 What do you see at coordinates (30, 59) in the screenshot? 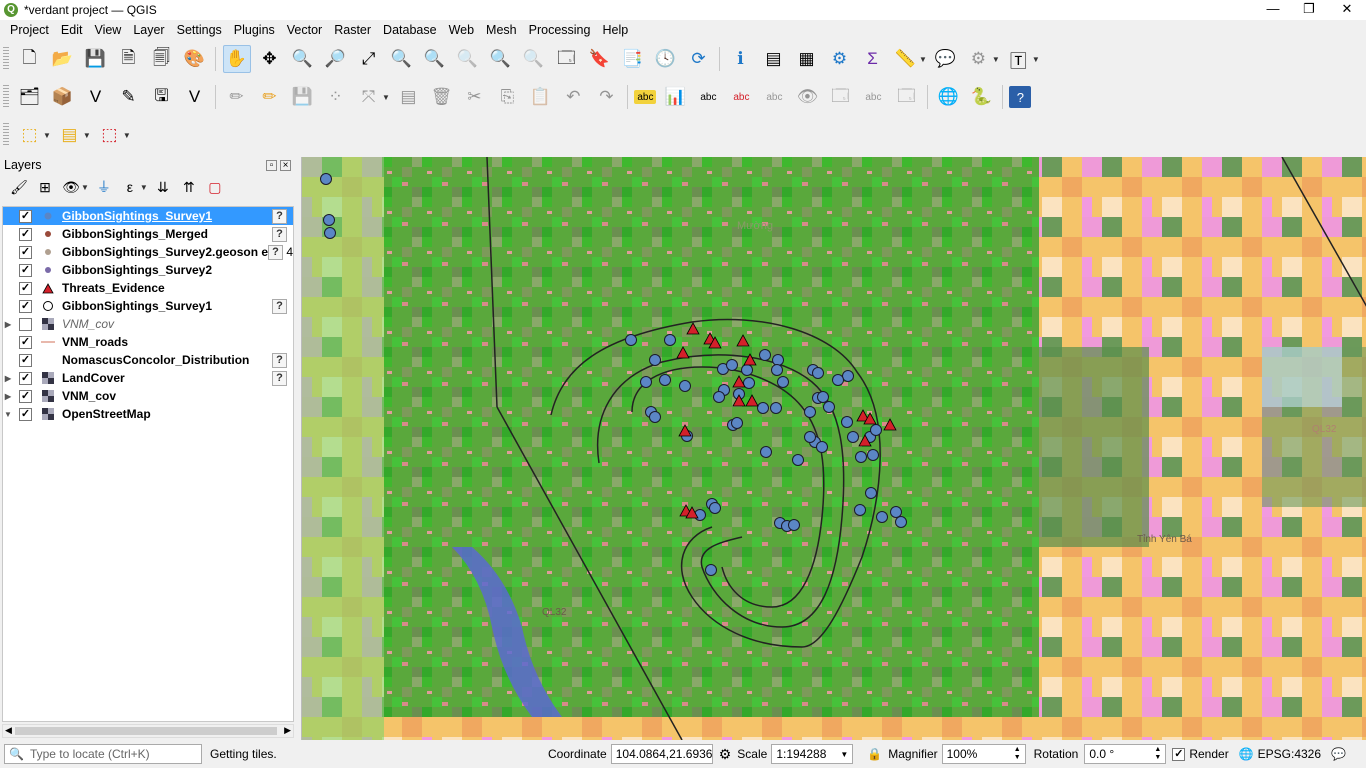
I see `new-project-icon: 🗋` at bounding box center [30, 59].